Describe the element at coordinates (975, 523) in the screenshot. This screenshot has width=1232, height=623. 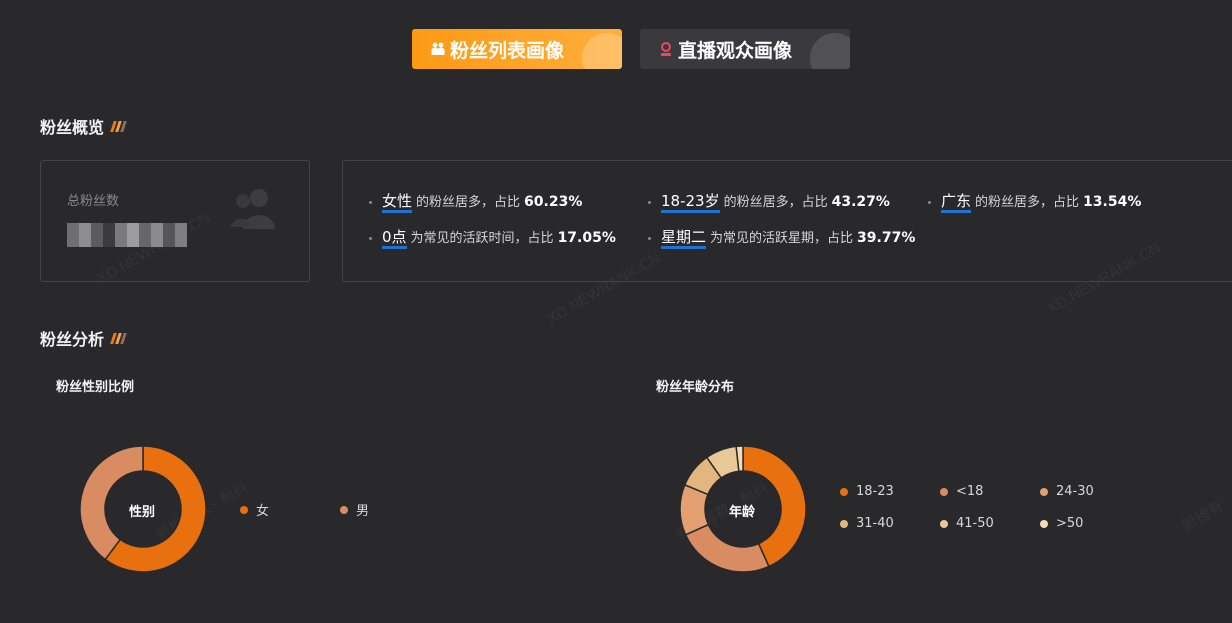
I see `legend-label: 41-50` at that location.